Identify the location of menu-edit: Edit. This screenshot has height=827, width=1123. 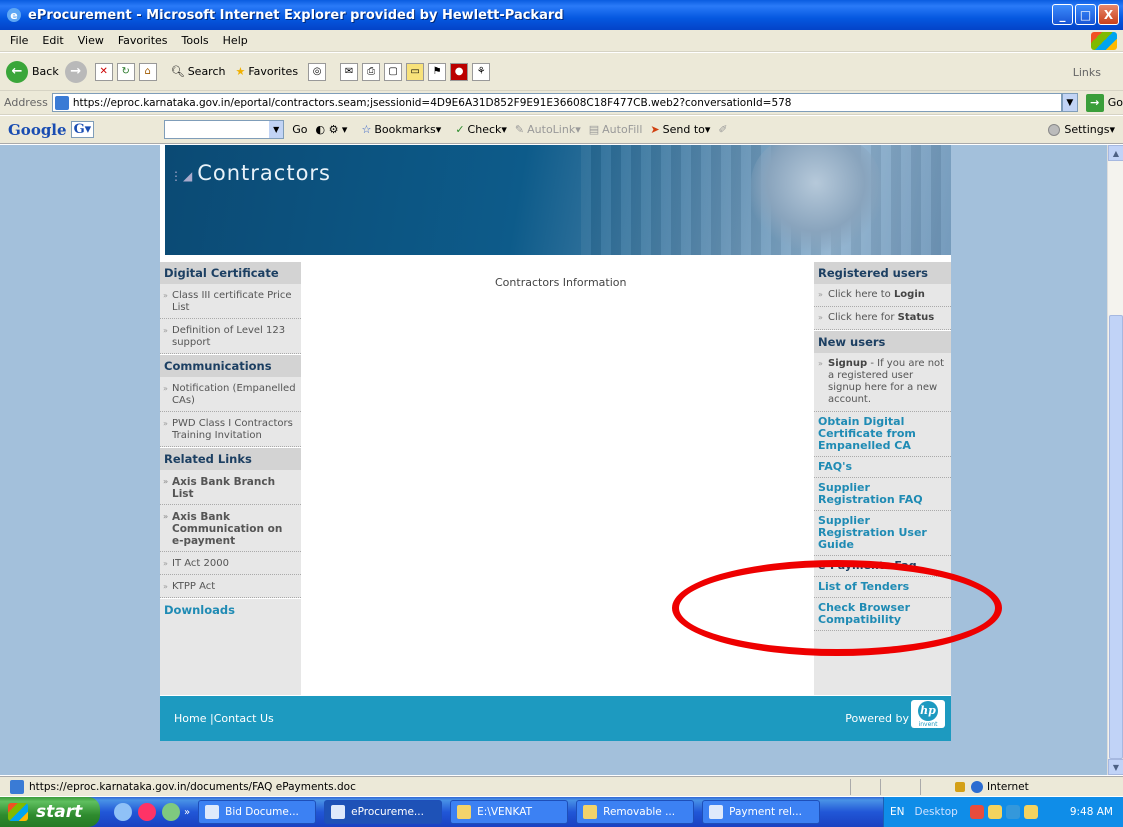
(52, 40).